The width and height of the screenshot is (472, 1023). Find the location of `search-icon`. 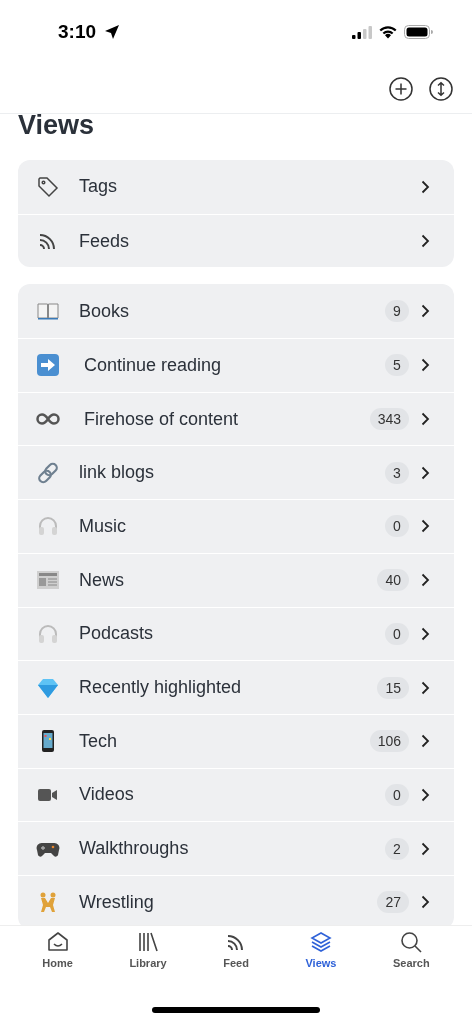

search-icon is located at coordinates (411, 942).